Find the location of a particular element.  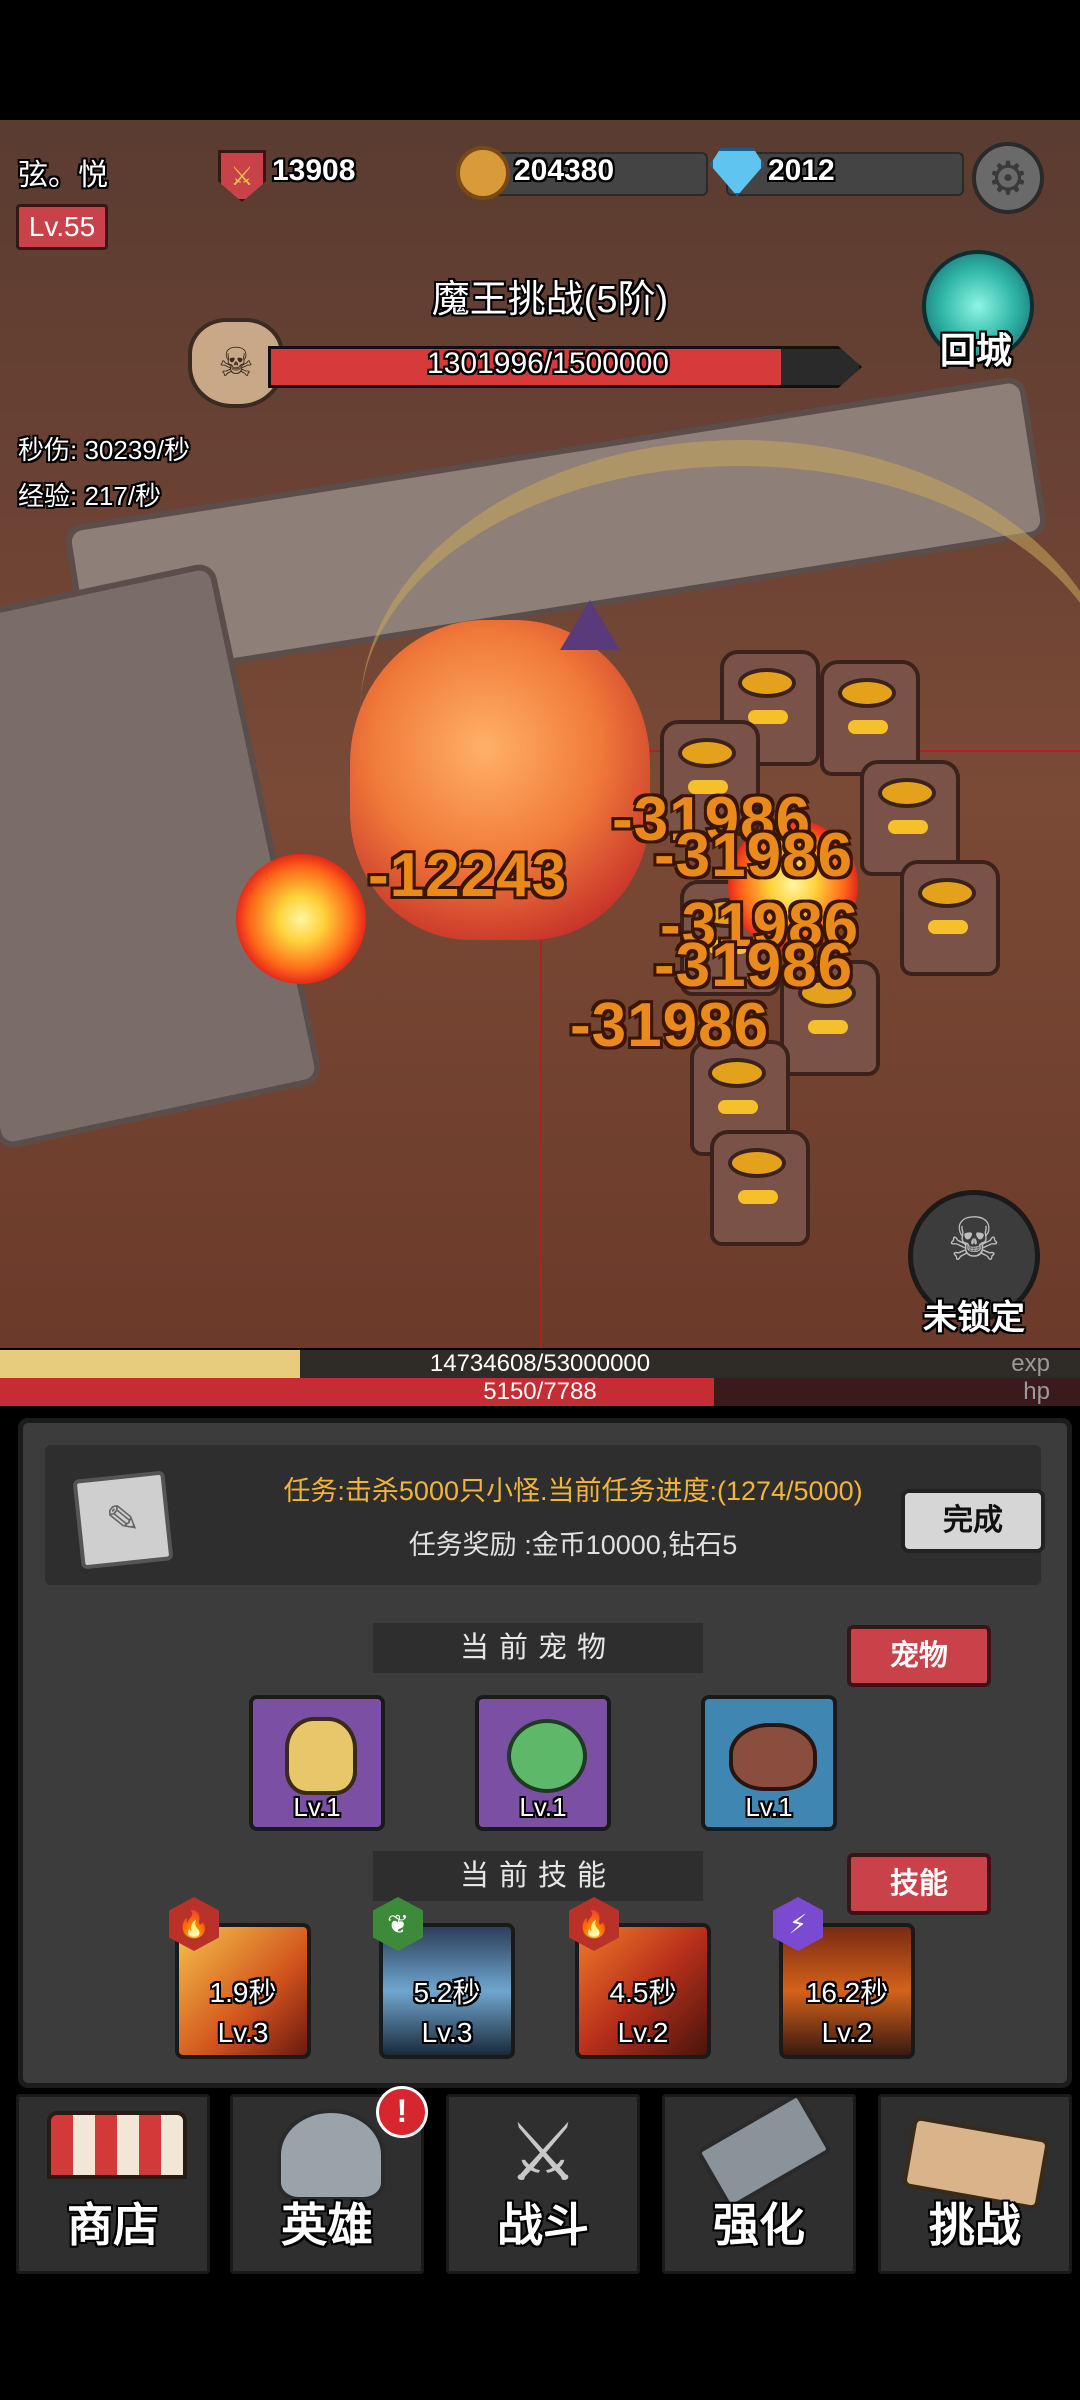

nav-challenge: 挑战 is located at coordinates (975, 2184).